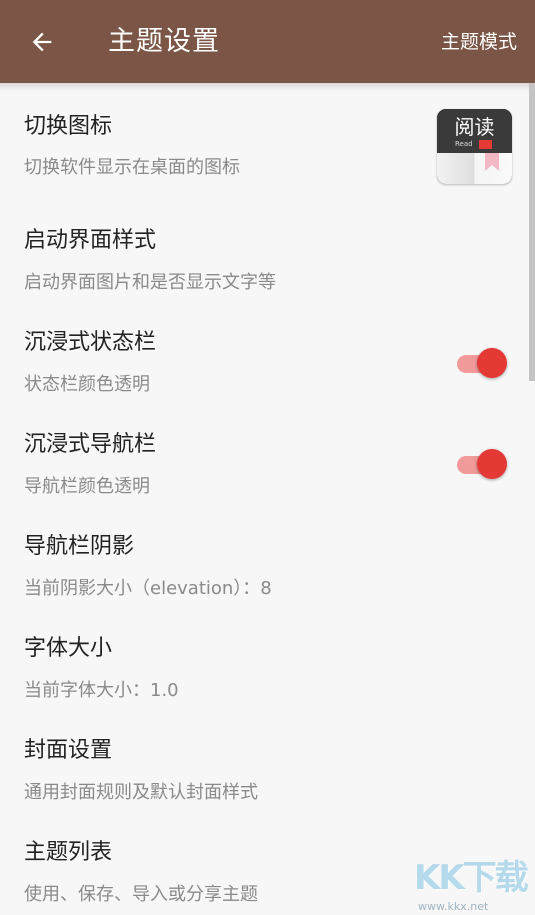  Describe the element at coordinates (79, 546) in the screenshot. I see `pref-title: 导航栏阴影` at that location.